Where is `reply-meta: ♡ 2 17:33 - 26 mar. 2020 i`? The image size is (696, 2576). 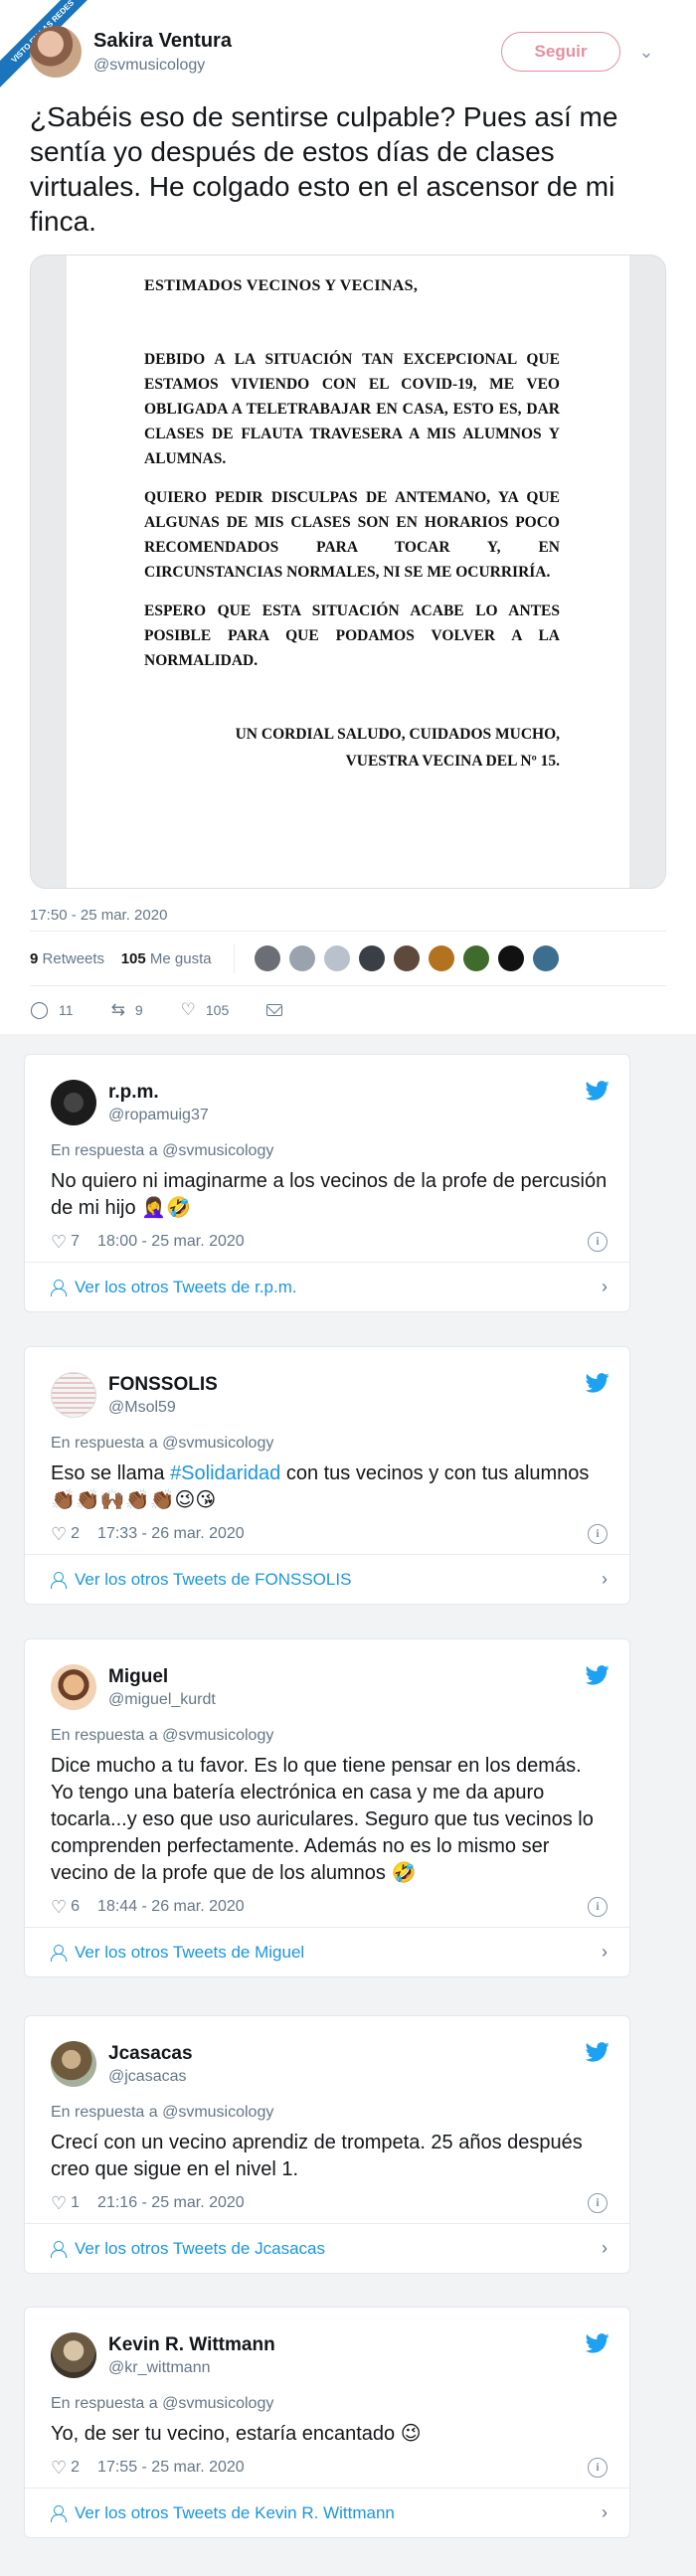 reply-meta: ♡ 2 17:33 - 26 mar. 2020 i is located at coordinates (329, 1534).